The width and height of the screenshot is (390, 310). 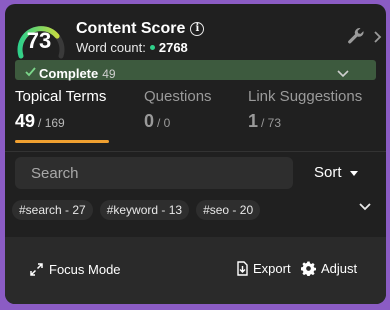 What do you see at coordinates (178, 121) in the screenshot?
I see `tab-count: 0/ 0` at bounding box center [178, 121].